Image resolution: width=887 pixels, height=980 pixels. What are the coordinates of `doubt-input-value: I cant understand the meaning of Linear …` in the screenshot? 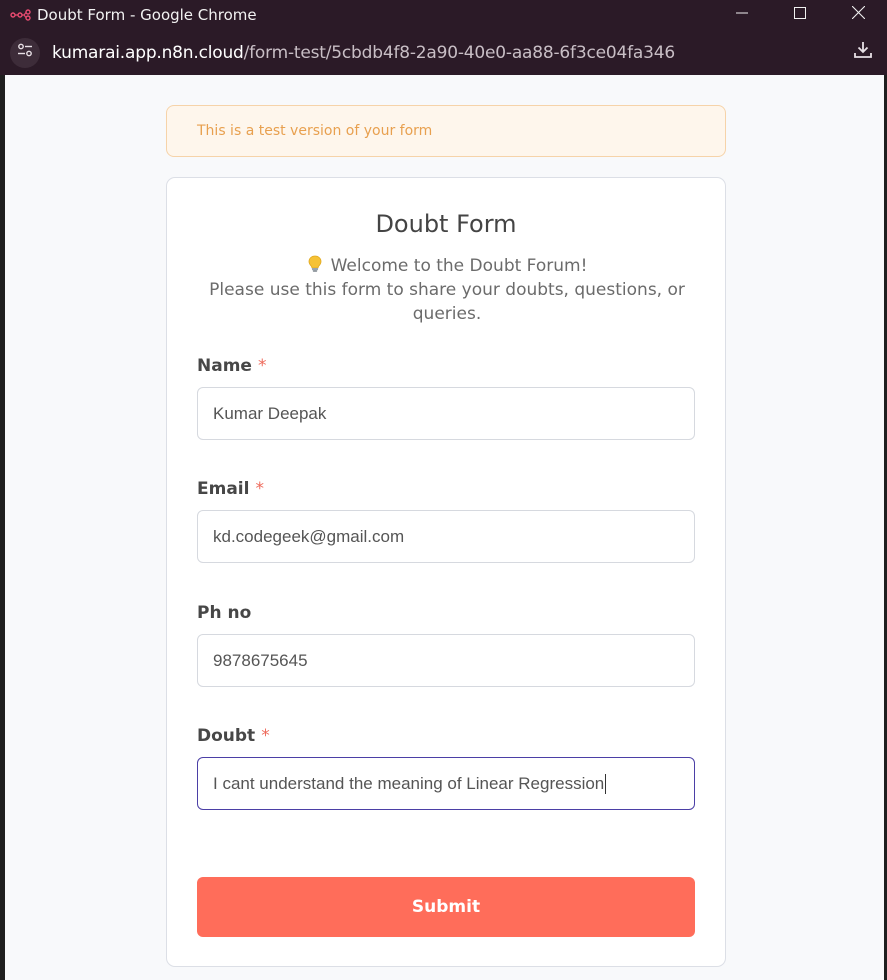 It's located at (409, 783).